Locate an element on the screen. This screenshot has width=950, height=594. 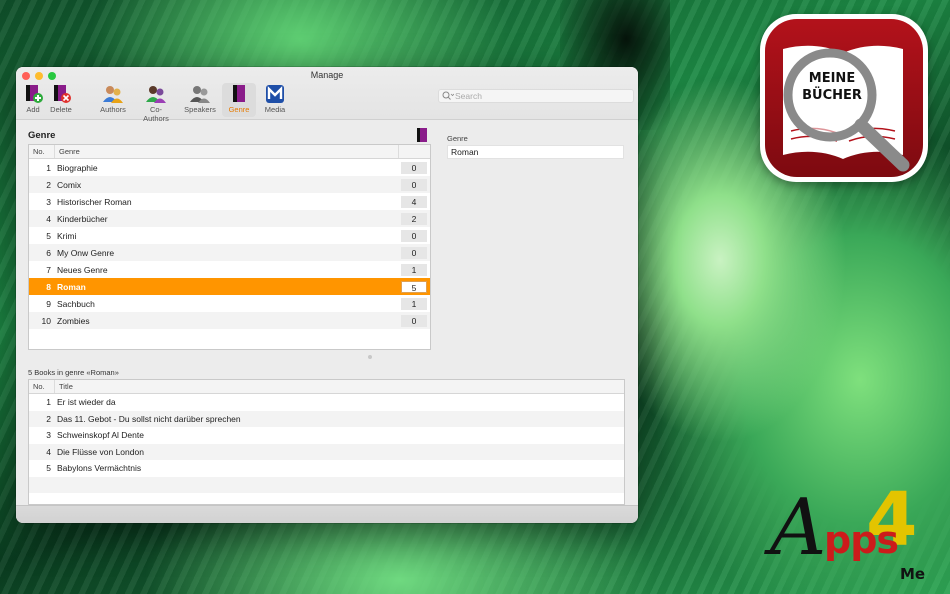
app-name-line1: MEINE is located at coordinates (832, 78).